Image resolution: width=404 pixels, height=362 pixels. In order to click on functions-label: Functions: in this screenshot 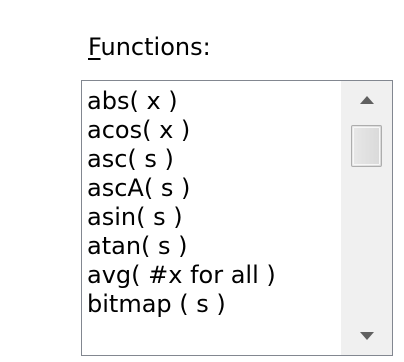, I will do `click(149, 47)`.